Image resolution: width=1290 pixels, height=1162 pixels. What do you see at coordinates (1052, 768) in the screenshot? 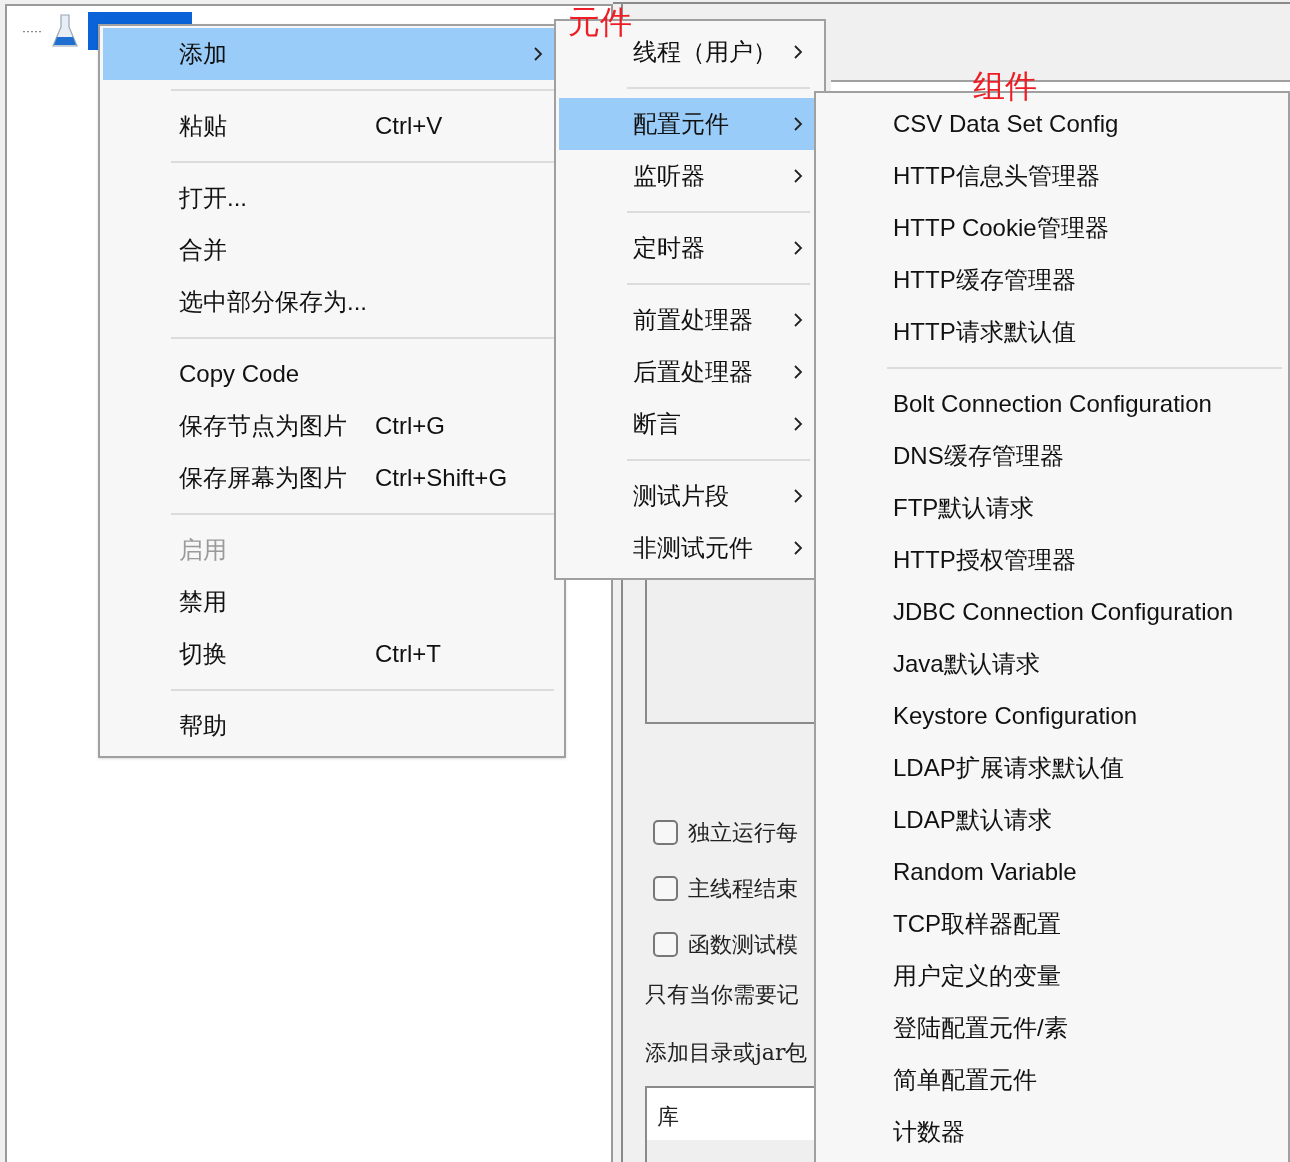
I see `menu-item: LDAP扩展请求默认值` at bounding box center [1052, 768].